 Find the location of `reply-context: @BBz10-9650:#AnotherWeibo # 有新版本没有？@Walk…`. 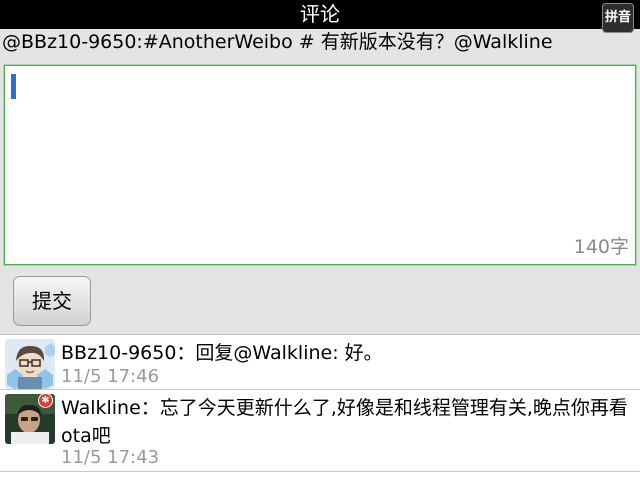

reply-context: @BBz10-9650:#AnotherWeibo # 有新版本没有？@Walk… is located at coordinates (277, 42).